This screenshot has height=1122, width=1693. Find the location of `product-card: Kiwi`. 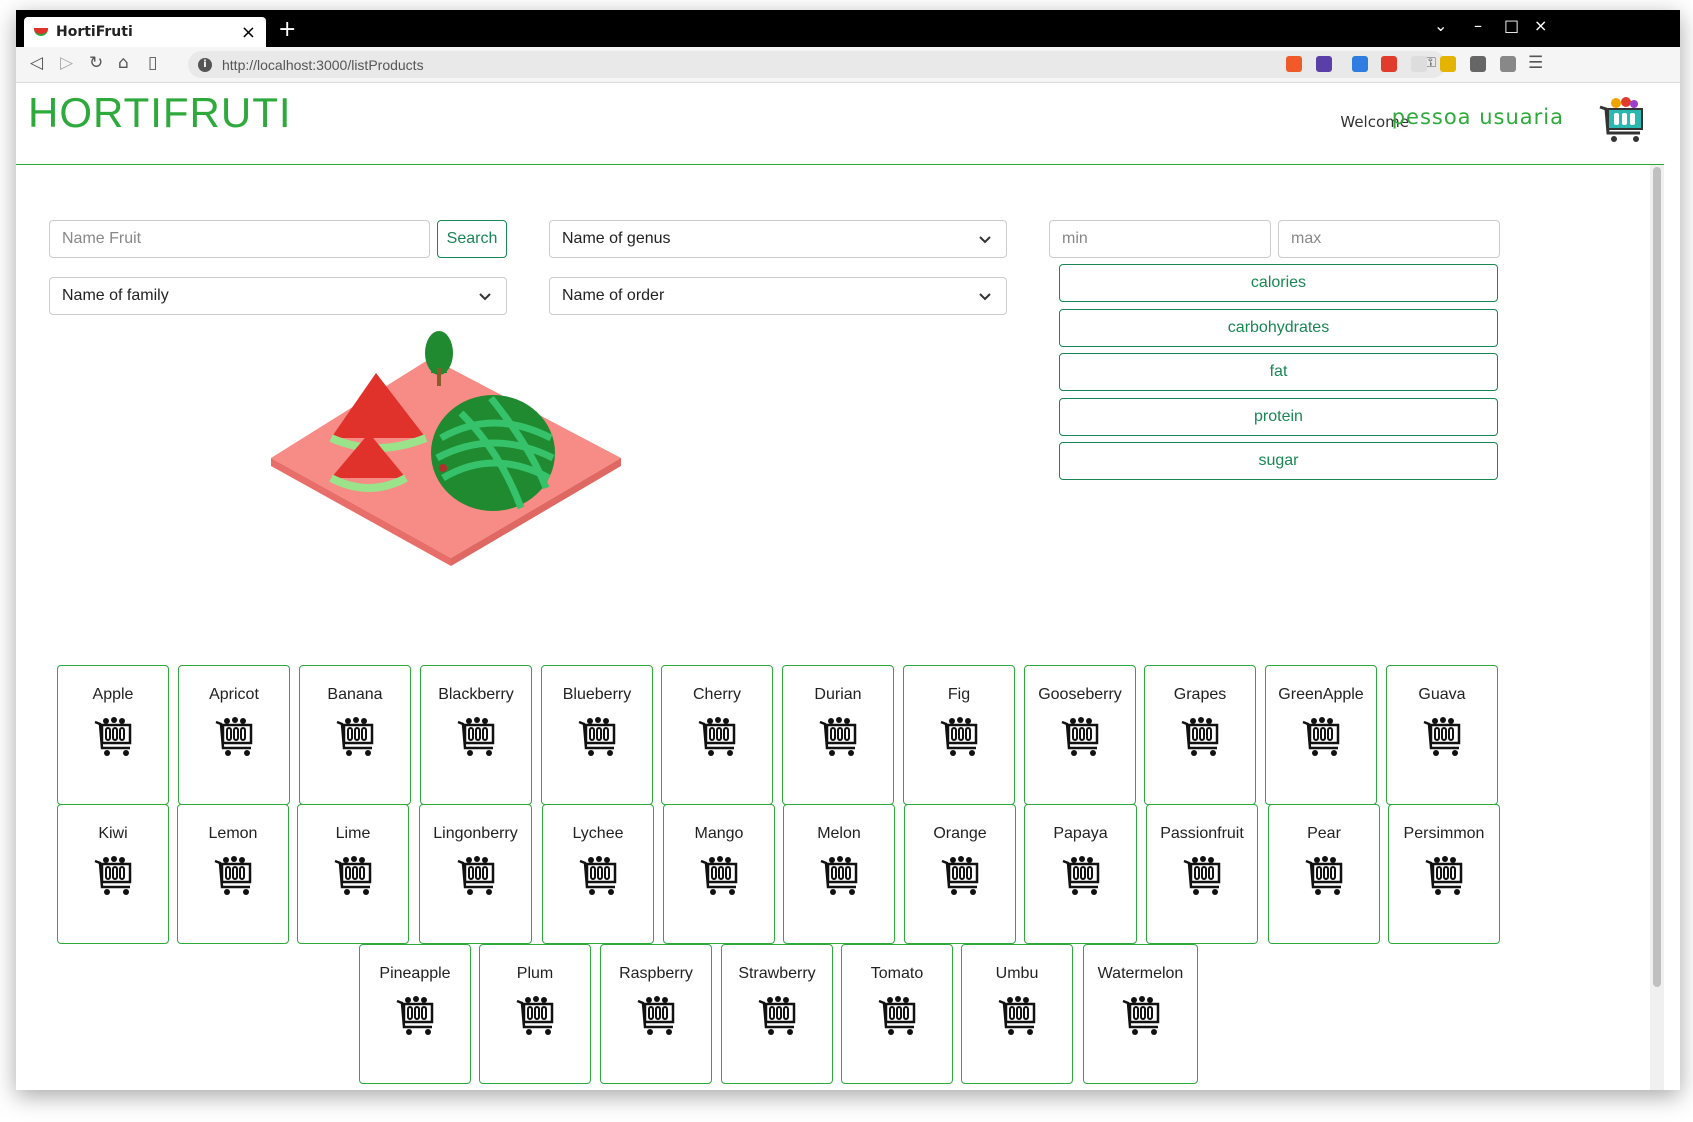

product-card: Kiwi is located at coordinates (113, 874).